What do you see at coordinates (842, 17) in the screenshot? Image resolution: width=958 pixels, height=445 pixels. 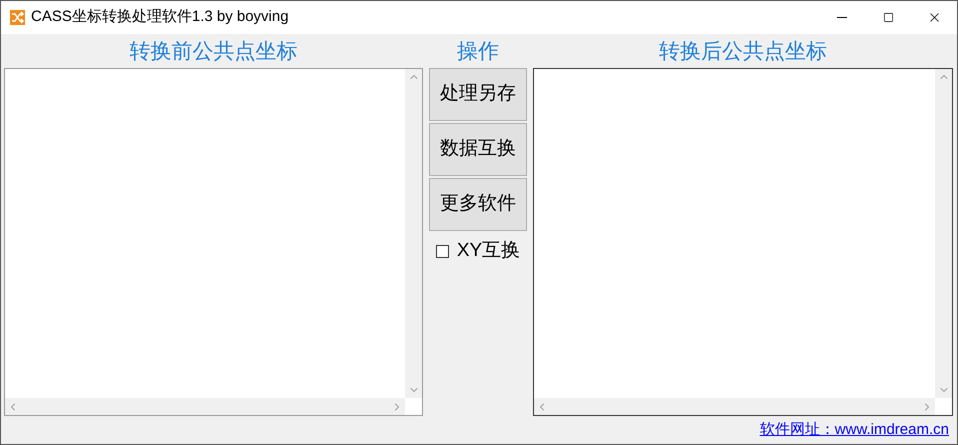 I see `minimize-icon` at bounding box center [842, 17].